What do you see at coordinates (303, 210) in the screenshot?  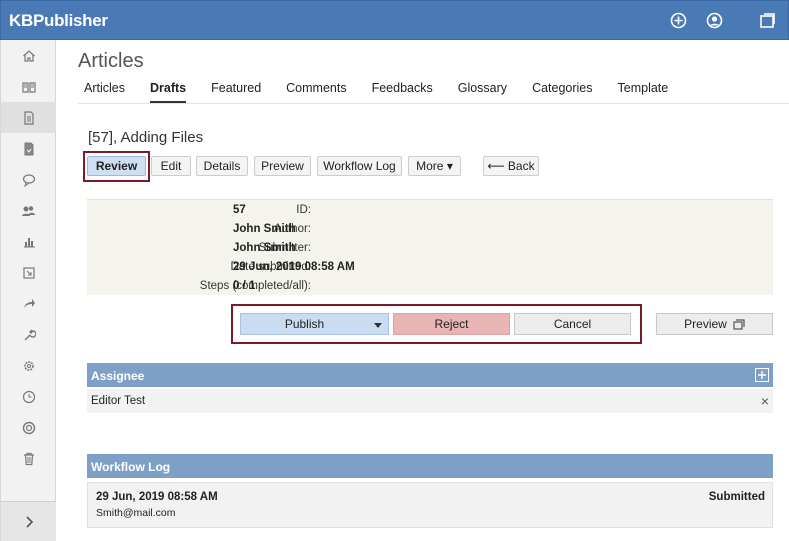 I see `info-label: ID:` at bounding box center [303, 210].